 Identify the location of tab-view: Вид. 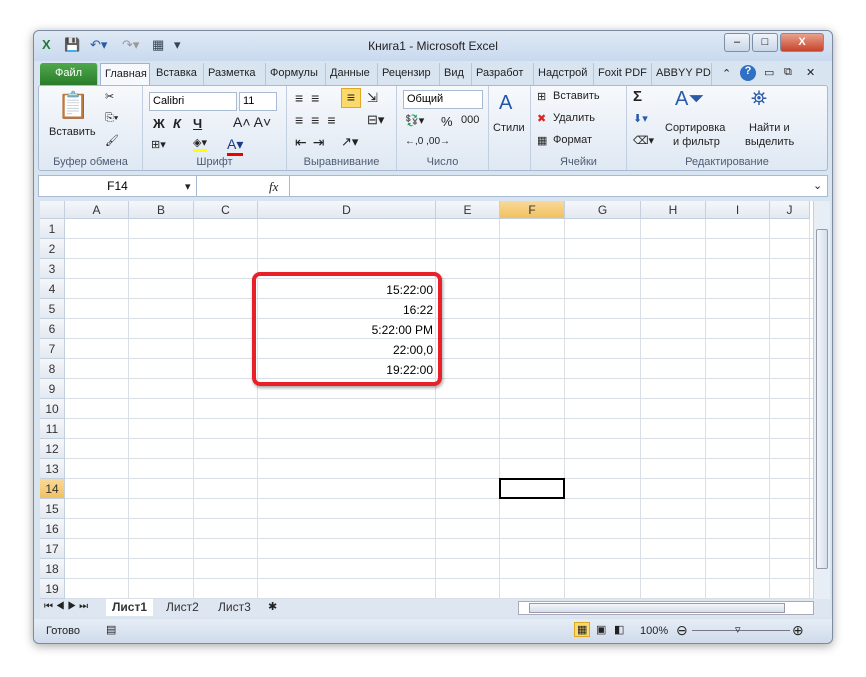
(456, 74).